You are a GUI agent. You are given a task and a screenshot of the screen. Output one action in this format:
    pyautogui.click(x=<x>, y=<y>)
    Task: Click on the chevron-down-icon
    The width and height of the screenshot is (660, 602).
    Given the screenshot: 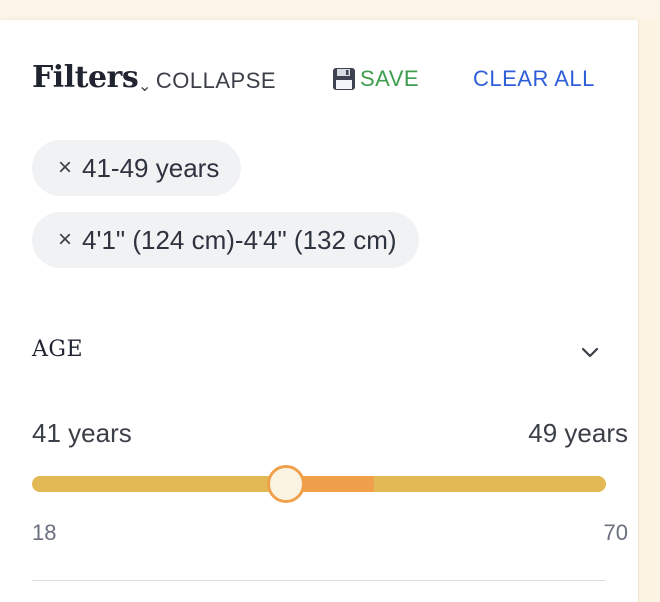 What is the action you would take?
    pyautogui.click(x=590, y=352)
    